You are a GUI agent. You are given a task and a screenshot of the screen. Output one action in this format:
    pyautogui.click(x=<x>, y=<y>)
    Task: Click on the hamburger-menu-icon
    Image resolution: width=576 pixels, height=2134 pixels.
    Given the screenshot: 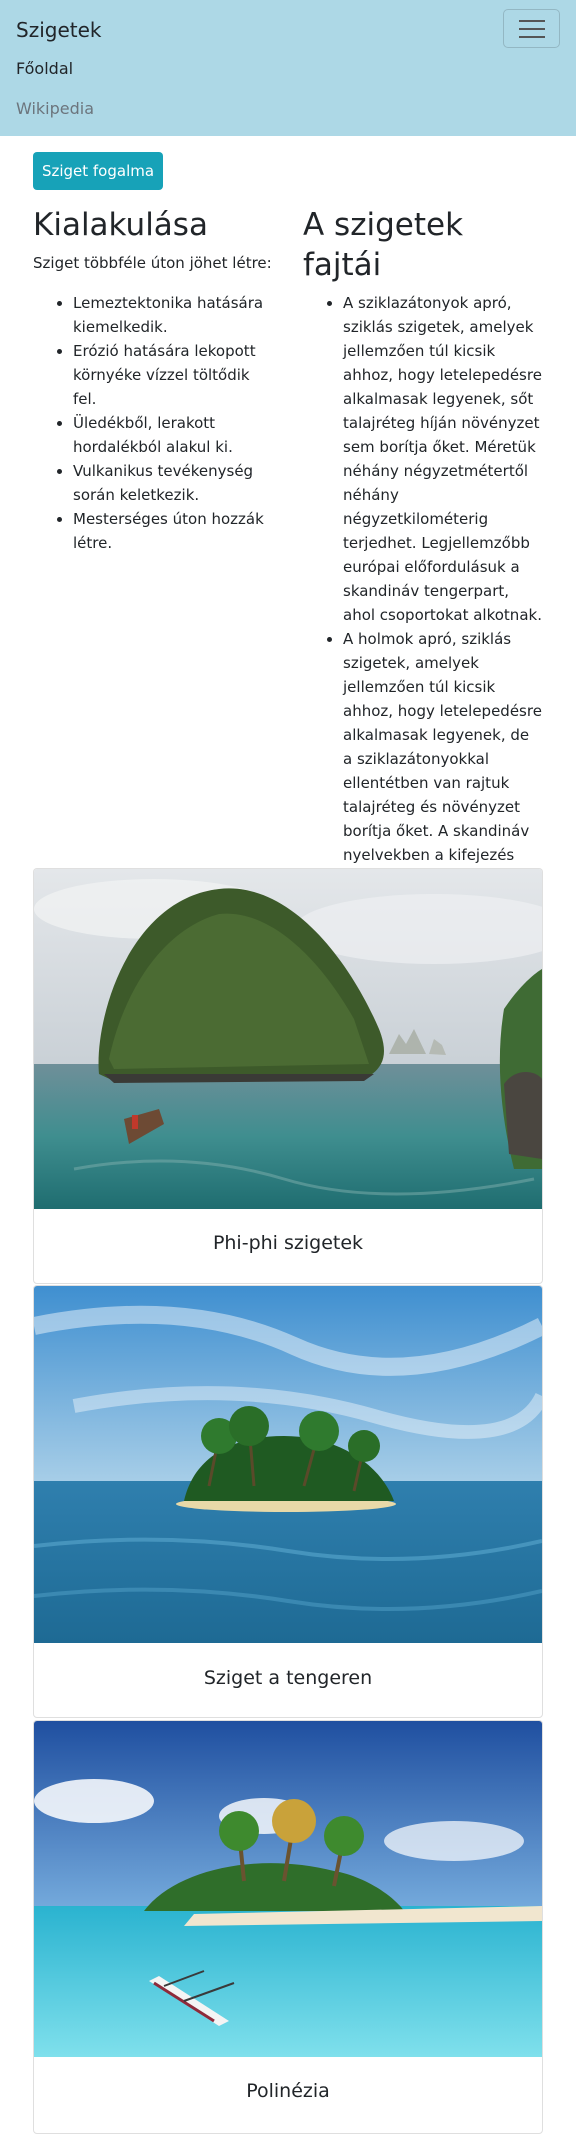 What is the action you would take?
    pyautogui.click(x=531, y=20)
    